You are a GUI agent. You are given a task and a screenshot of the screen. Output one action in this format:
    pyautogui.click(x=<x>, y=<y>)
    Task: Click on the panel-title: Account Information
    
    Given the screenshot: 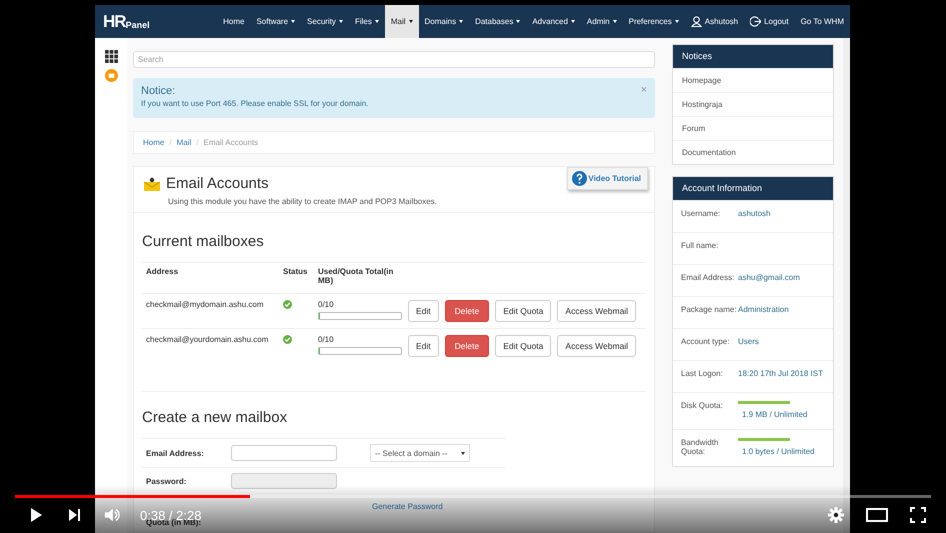 What is the action you would take?
    pyautogui.click(x=753, y=188)
    